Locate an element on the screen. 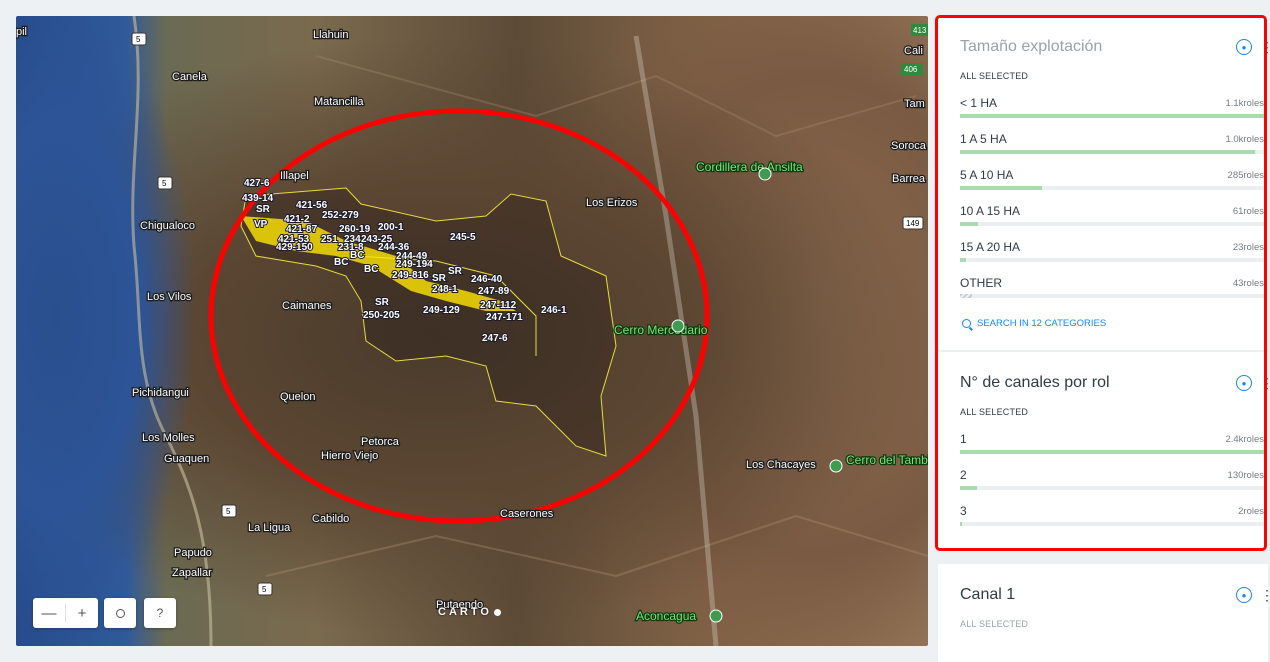 The height and width of the screenshot is (662, 1270). parcel-label: 247-6 is located at coordinates (495, 338).